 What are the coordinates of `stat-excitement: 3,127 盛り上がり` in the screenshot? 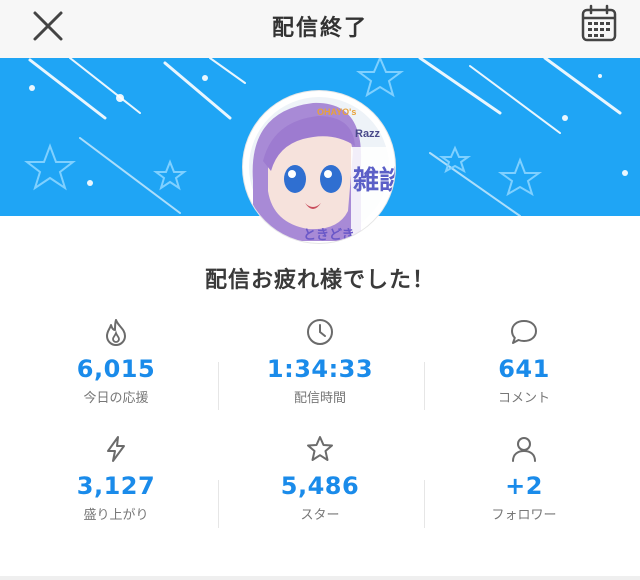 It's located at (116, 478).